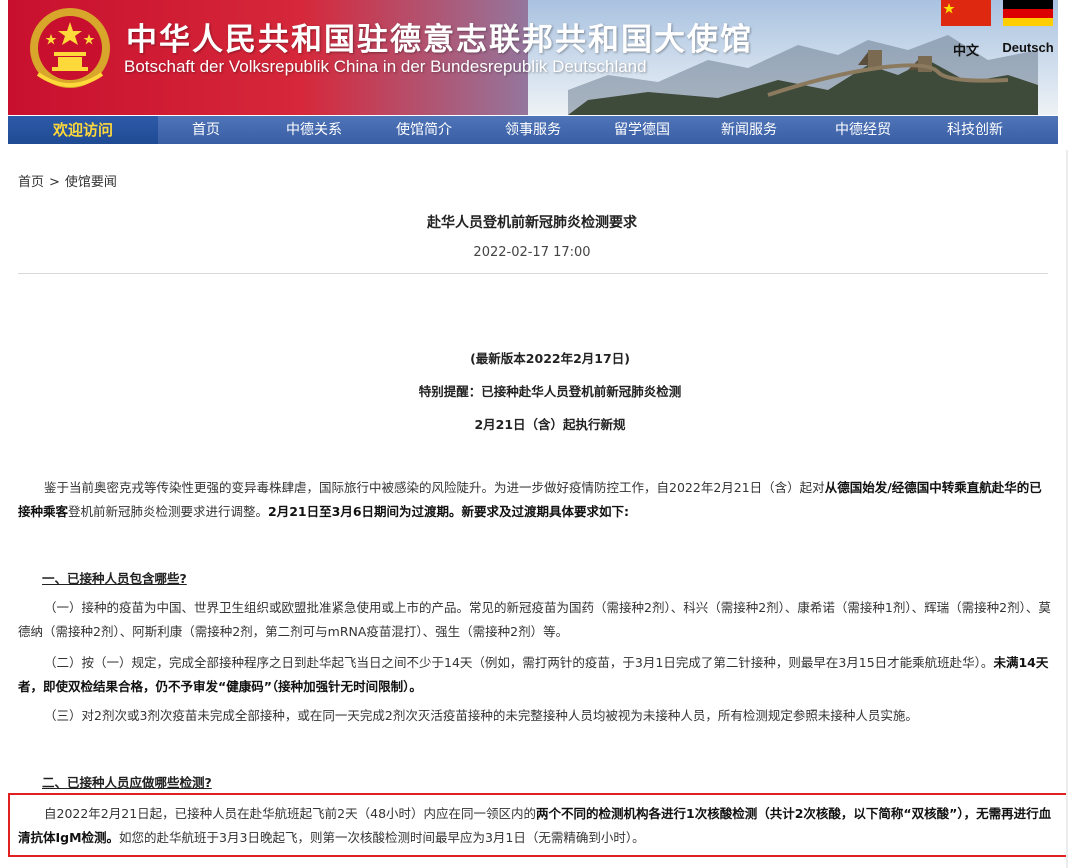 This screenshot has width=1080, height=868. I want to click on embassy-title-chinese: 中华人民共和国驻德意志联邦共和国大使馆, so click(439, 40).